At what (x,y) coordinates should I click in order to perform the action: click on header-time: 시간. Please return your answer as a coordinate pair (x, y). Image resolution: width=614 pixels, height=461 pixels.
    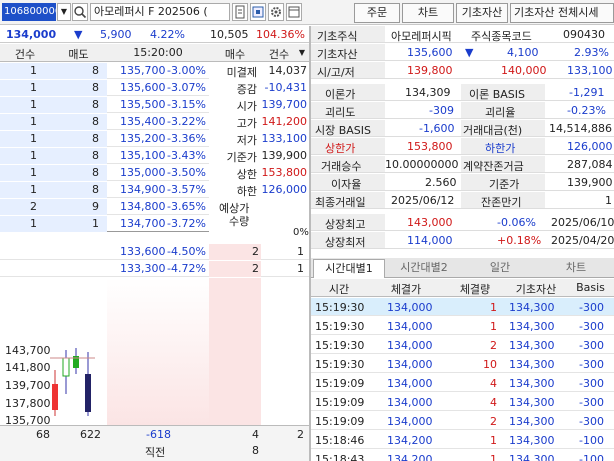
    Looking at the image, I should click on (339, 289).